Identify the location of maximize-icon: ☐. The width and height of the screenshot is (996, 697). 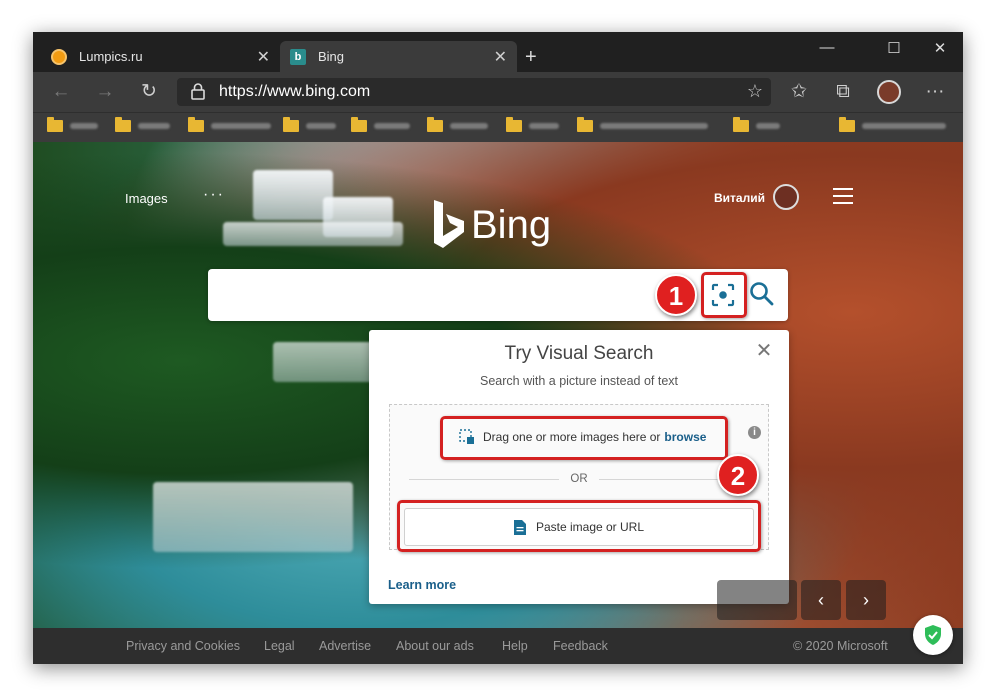
(894, 50).